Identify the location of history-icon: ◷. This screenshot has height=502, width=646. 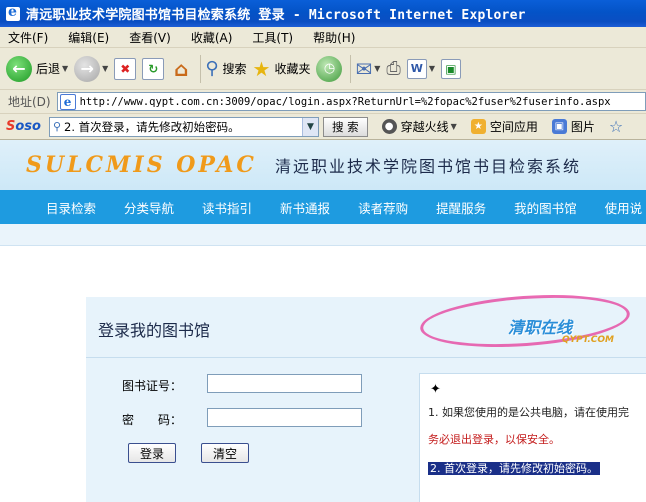
(329, 68).